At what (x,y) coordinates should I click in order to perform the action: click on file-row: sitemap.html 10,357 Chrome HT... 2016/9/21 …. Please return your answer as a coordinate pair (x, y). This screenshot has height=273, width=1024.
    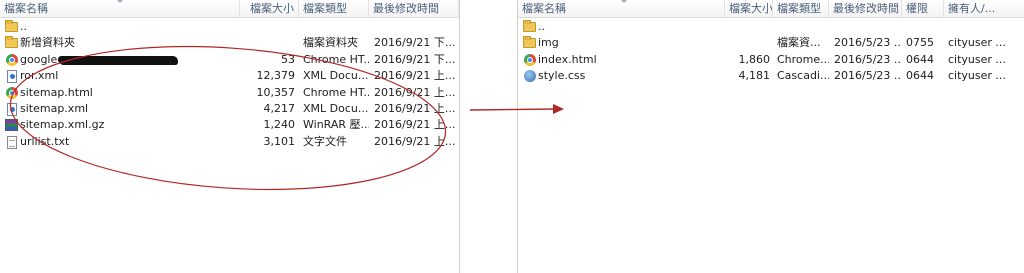
    Looking at the image, I should click on (229, 93).